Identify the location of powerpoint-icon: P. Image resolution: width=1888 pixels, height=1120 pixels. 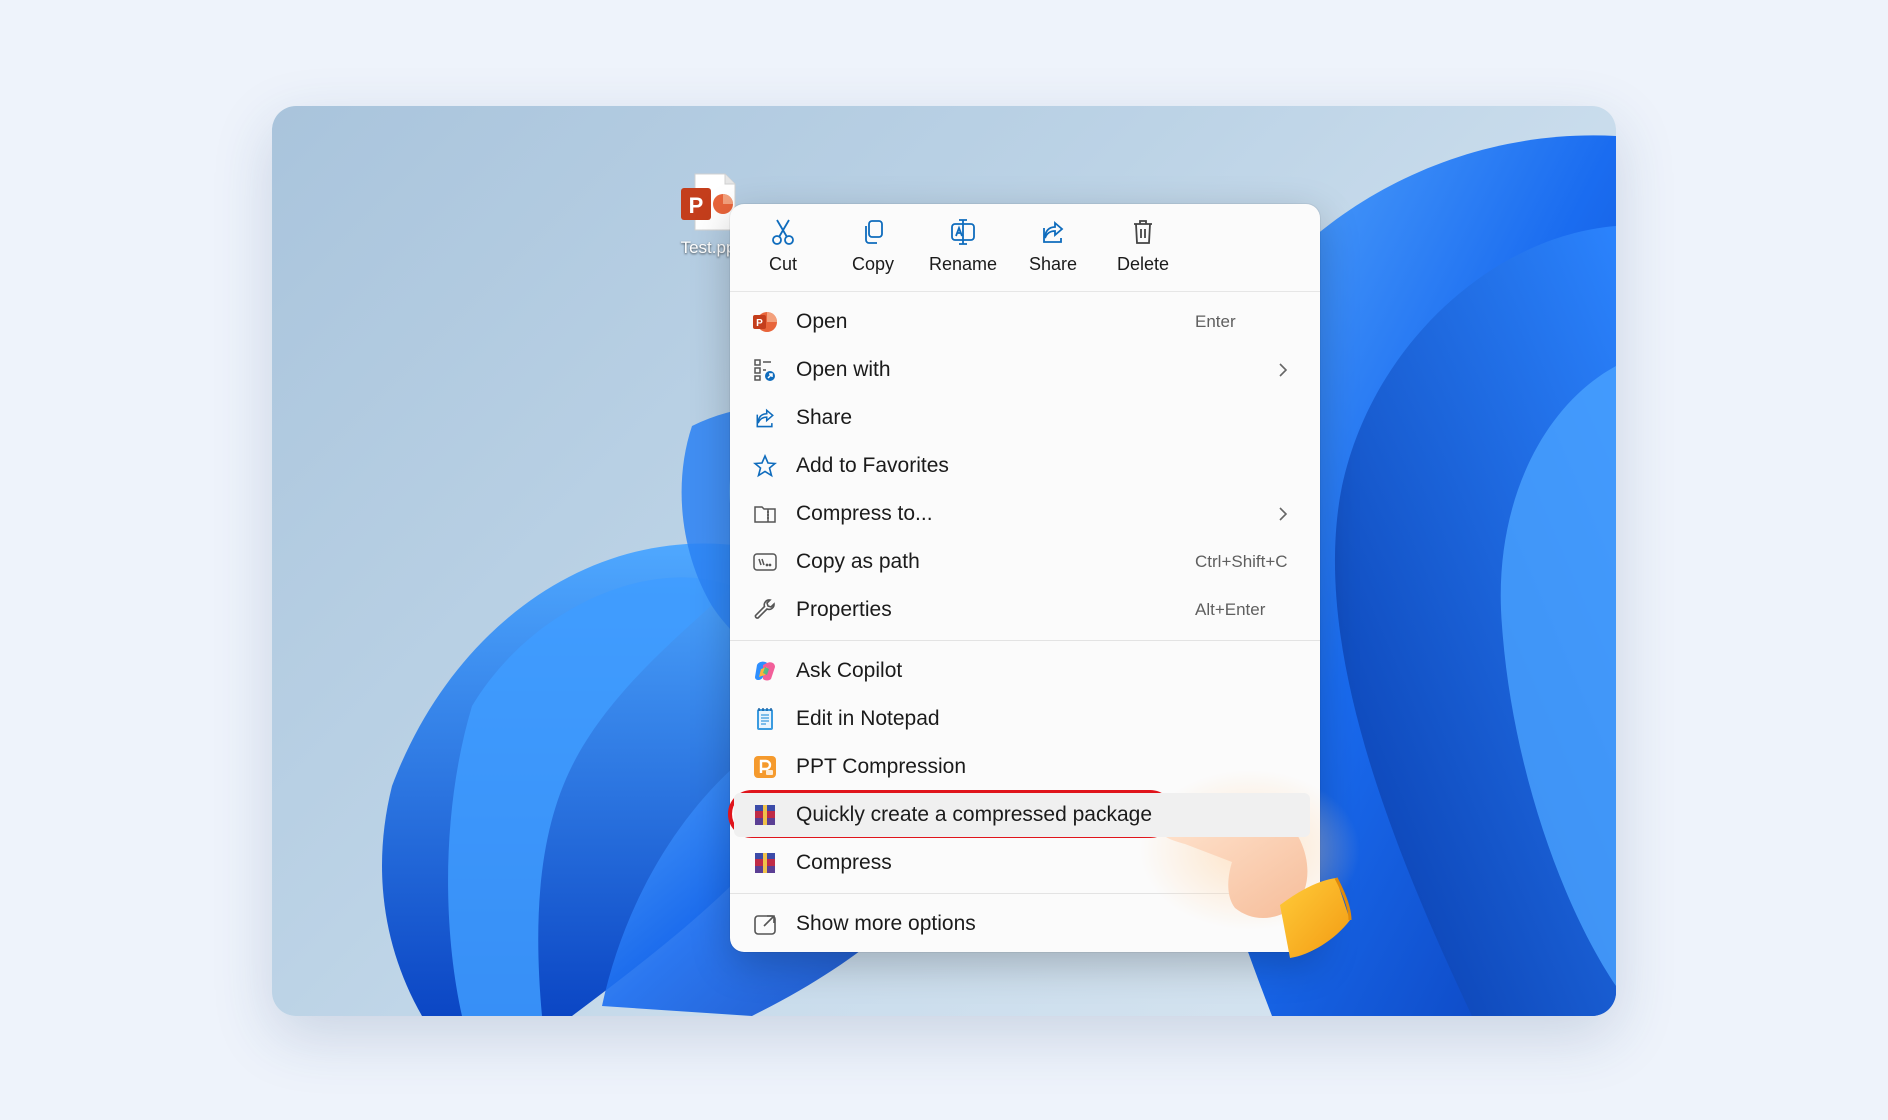
(765, 322).